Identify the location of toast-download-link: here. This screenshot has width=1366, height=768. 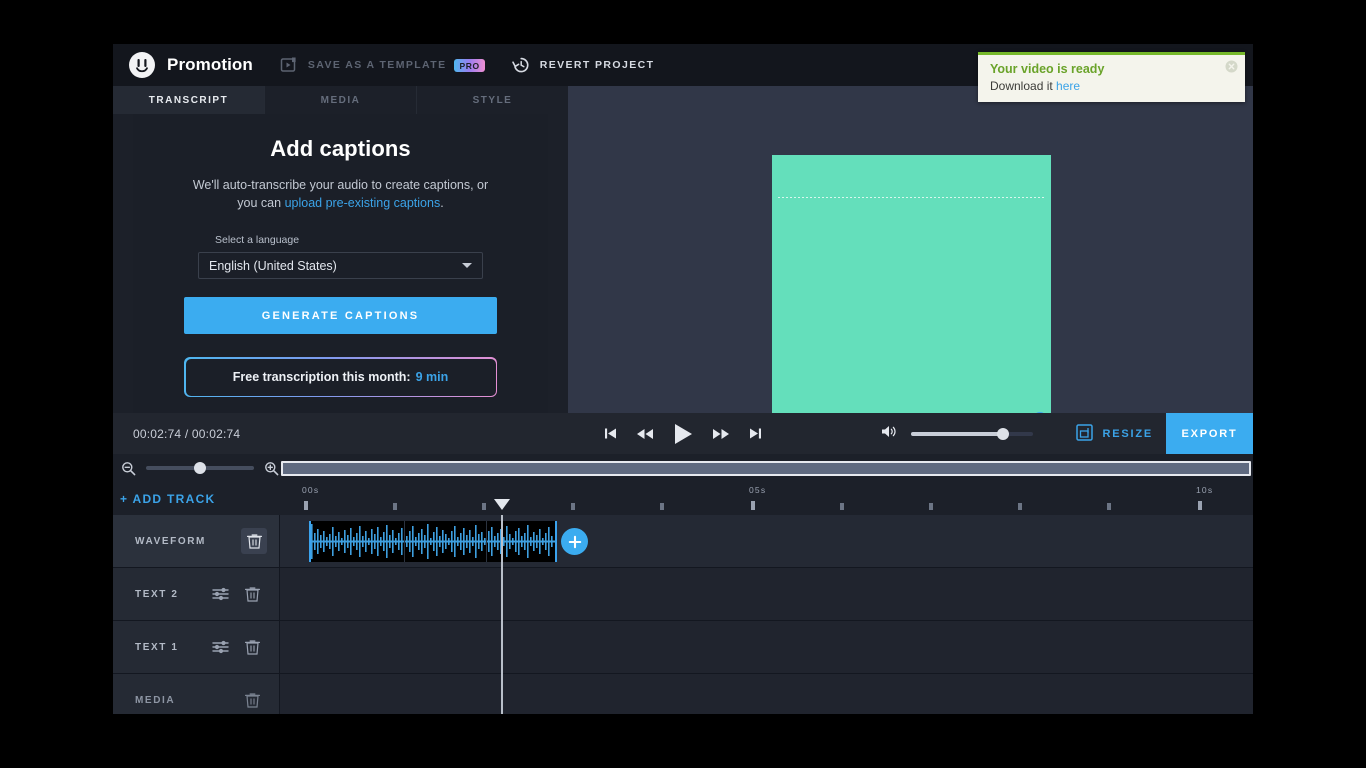
(1068, 86).